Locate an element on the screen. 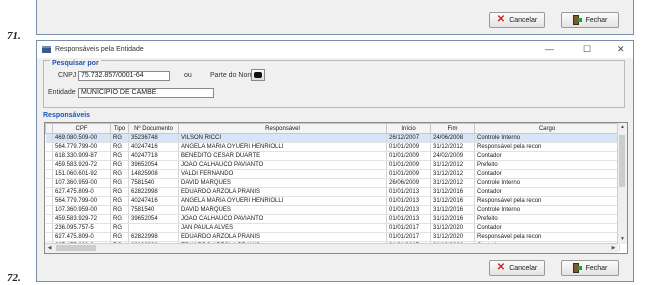 This screenshot has height=285, width=646. col-header-tipo: Tipo is located at coordinates (119, 128).